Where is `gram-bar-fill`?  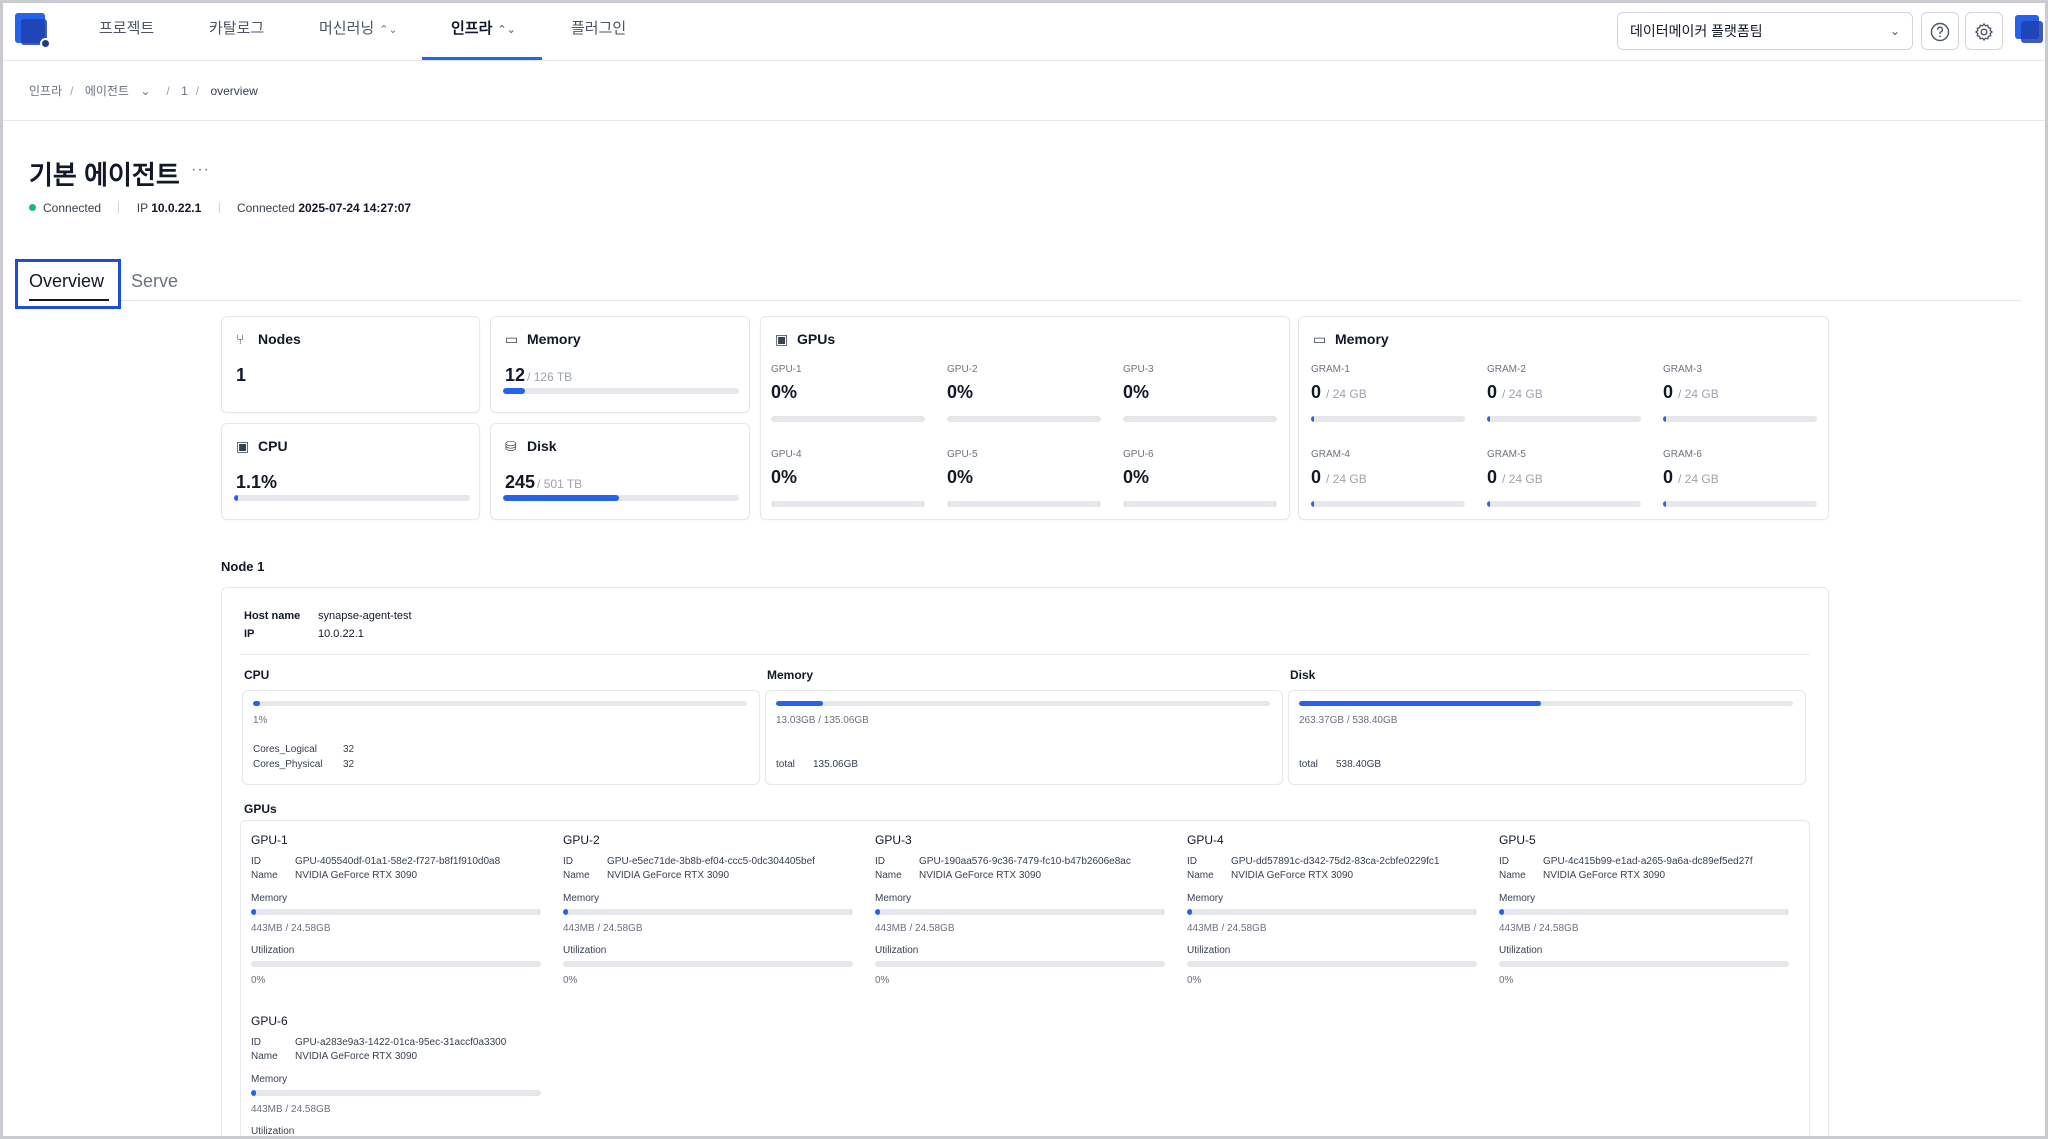
gram-bar-fill is located at coordinates (1488, 504).